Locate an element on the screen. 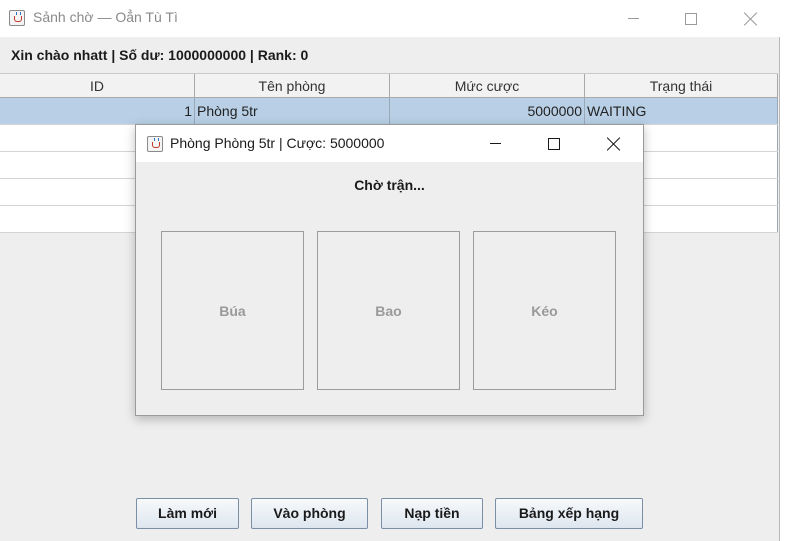 This screenshot has width=787, height=541. dialog-maximize-button is located at coordinates (554, 143).